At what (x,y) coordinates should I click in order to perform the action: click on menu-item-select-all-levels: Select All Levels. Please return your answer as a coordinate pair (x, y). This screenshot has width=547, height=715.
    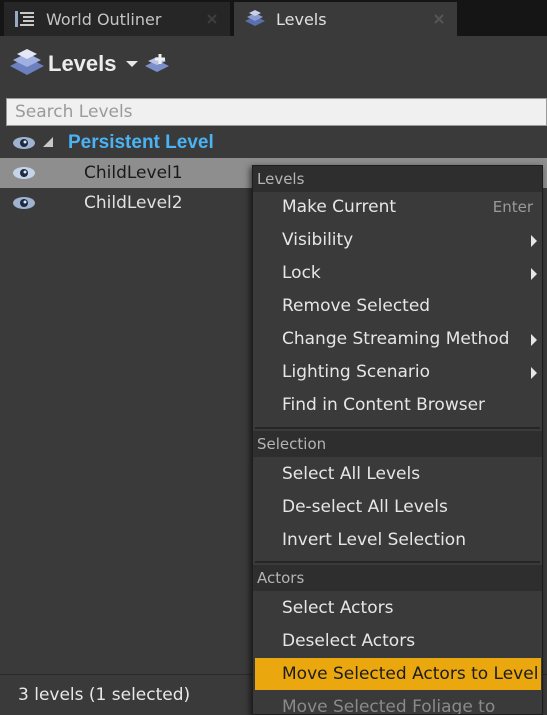
    Looking at the image, I should click on (398, 474).